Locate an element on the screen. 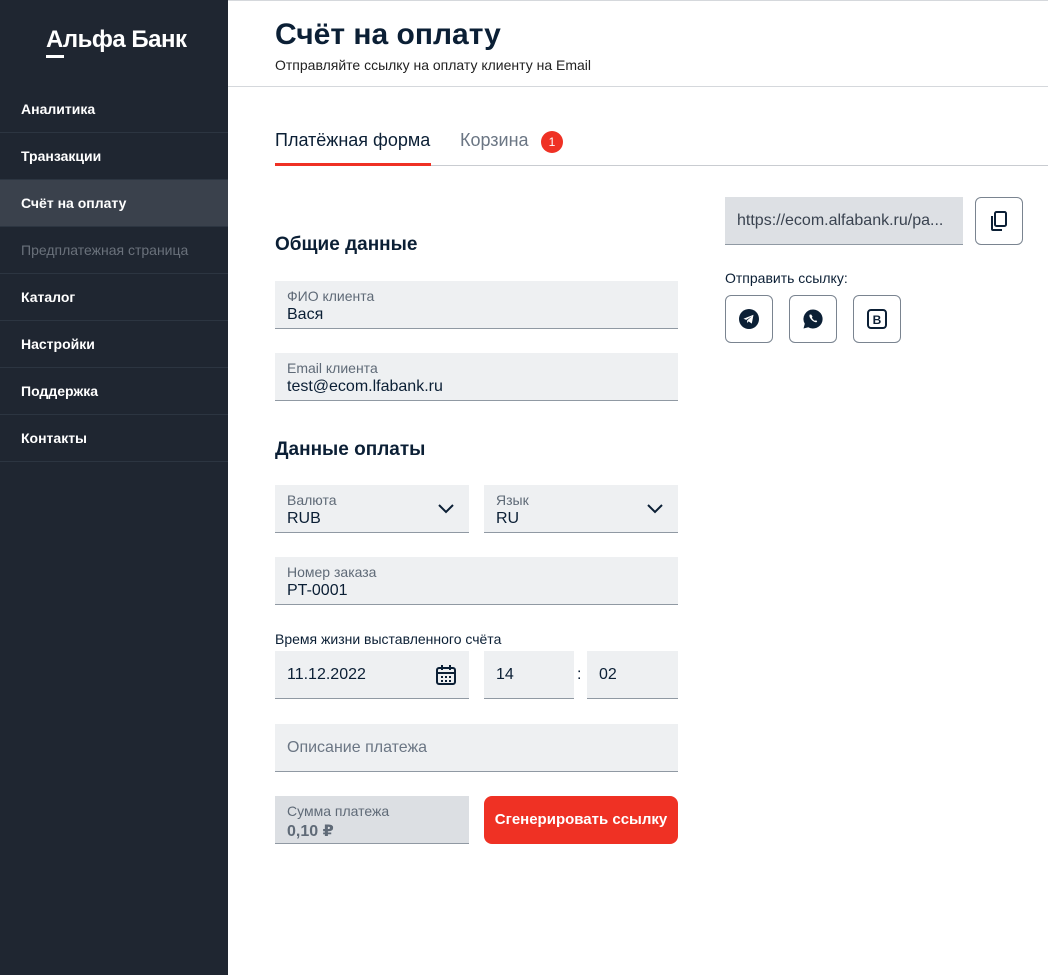 This screenshot has width=1048, height=975. order-number-label: Номер заказа is located at coordinates (332, 572).